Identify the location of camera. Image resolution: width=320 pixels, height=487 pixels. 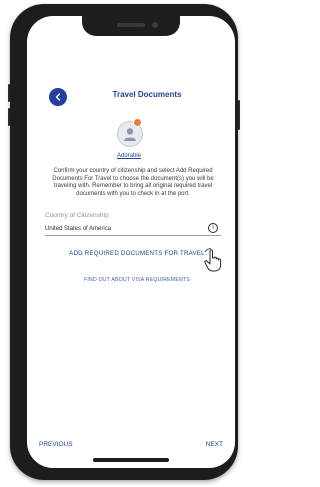
(155, 25).